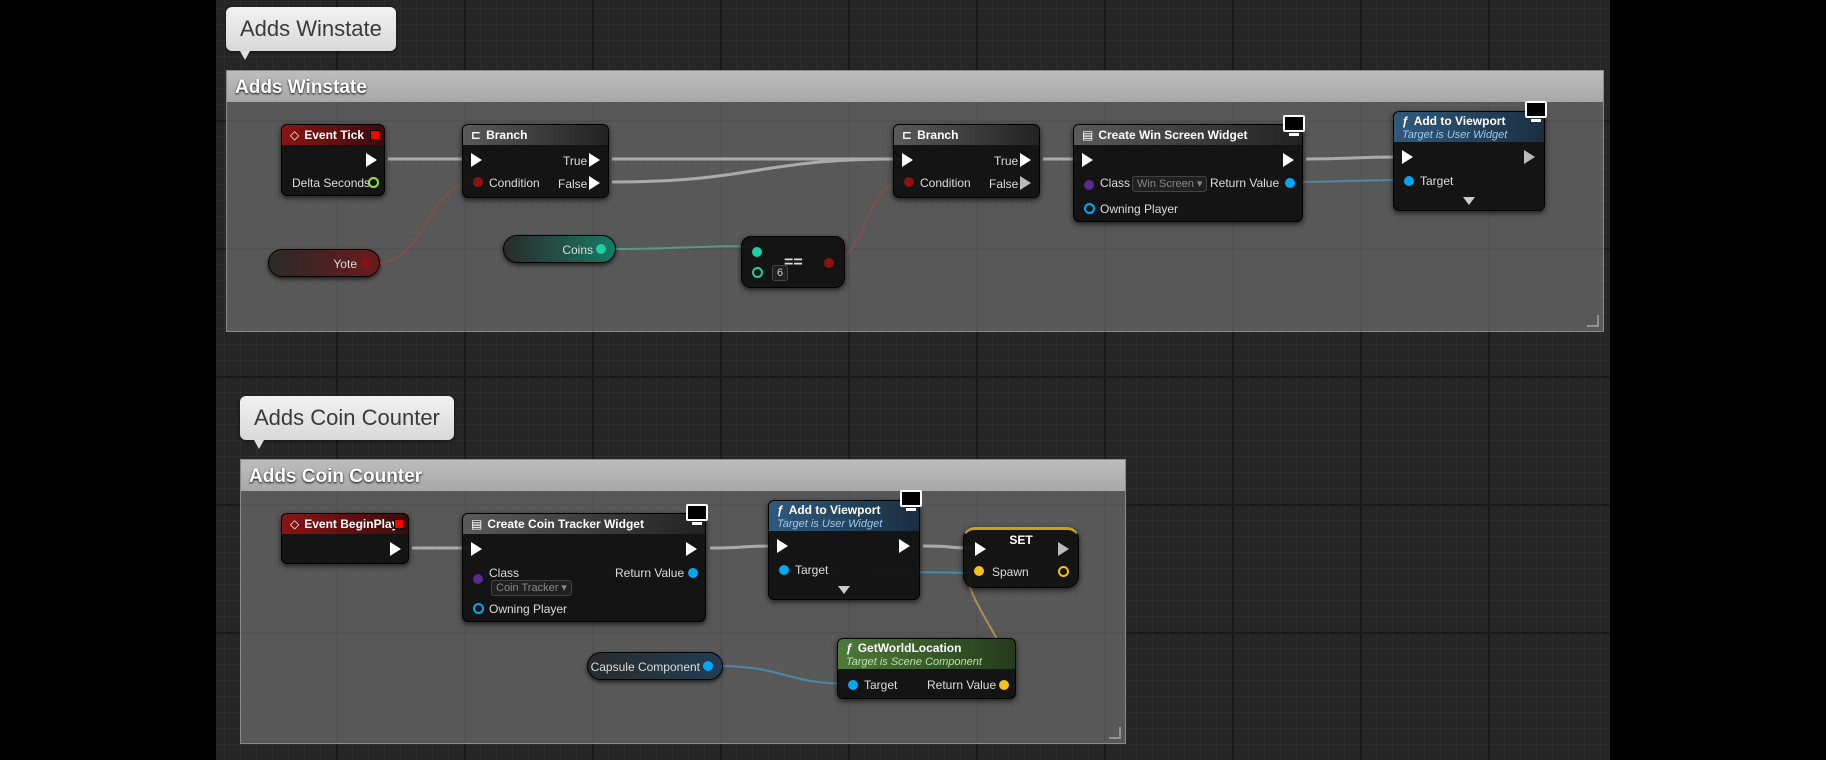 The width and height of the screenshot is (1826, 760). Describe the element at coordinates (793, 262) in the screenshot. I see `node-equal-integer: == 6` at that location.